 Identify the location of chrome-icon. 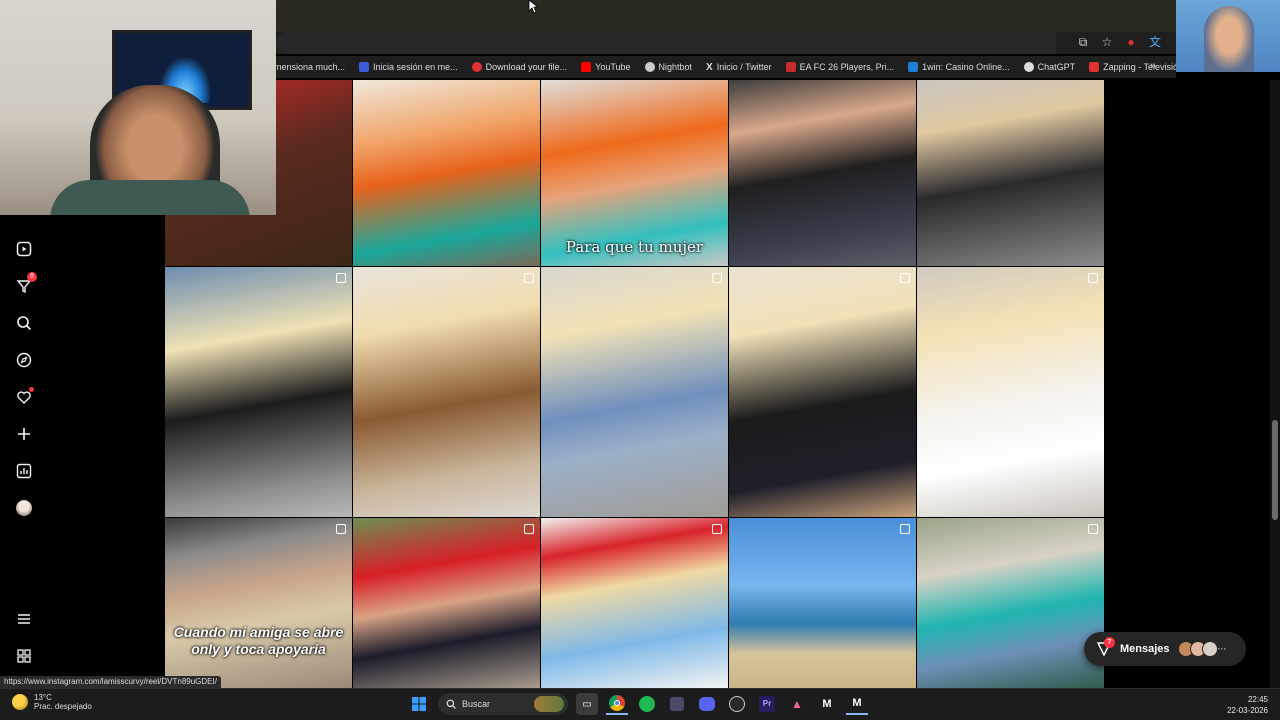
(617, 704).